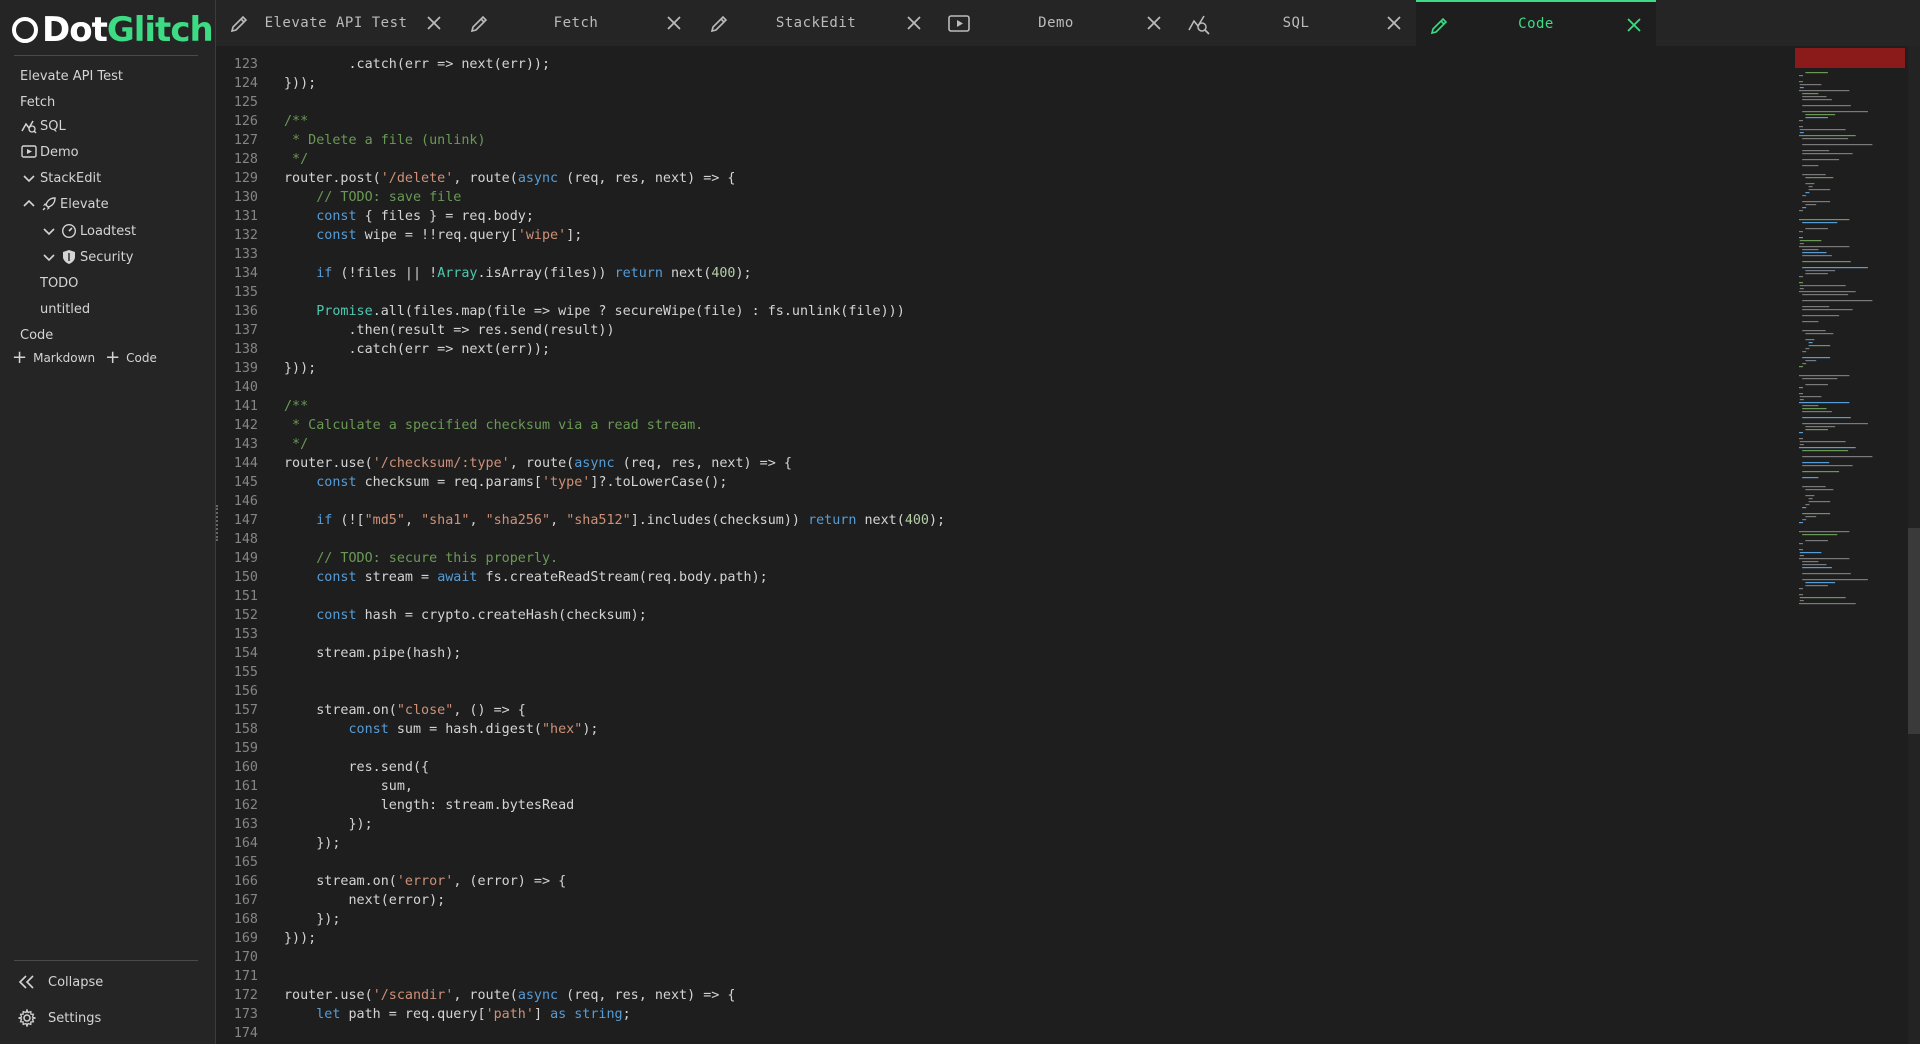 The image size is (1920, 1044). Describe the element at coordinates (71, 76) in the screenshot. I see `sidebar-item-elevate-api-test: Elevate API Test` at that location.